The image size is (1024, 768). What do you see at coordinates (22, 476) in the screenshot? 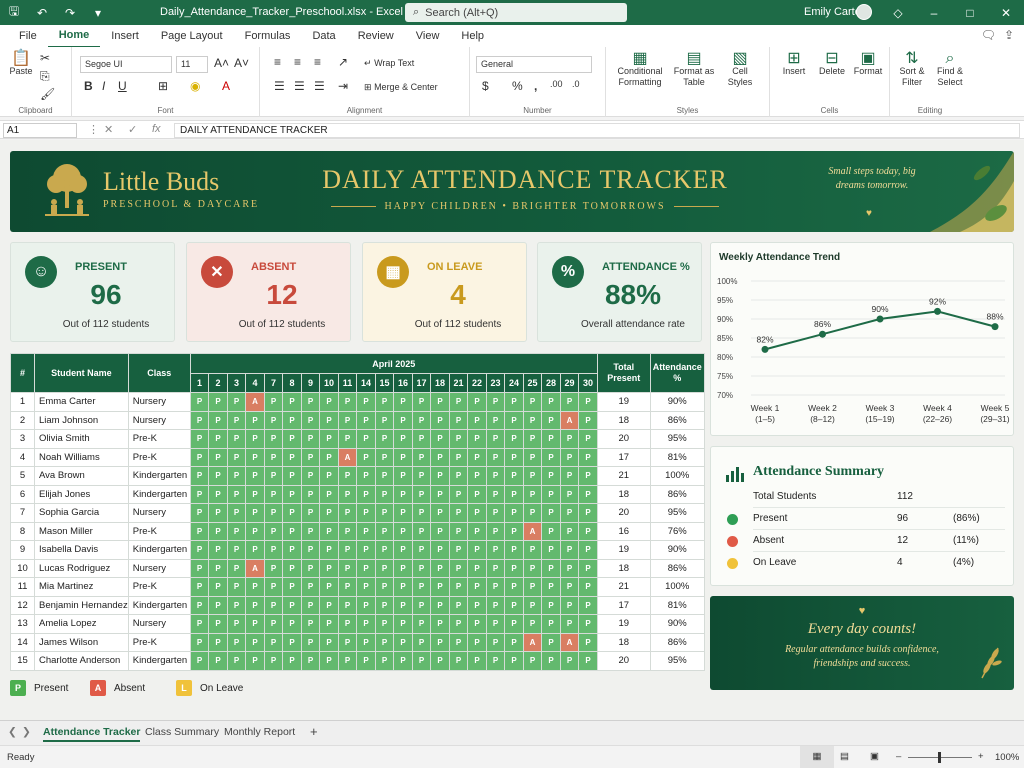
I see `row-number-cell: 5` at bounding box center [22, 476].